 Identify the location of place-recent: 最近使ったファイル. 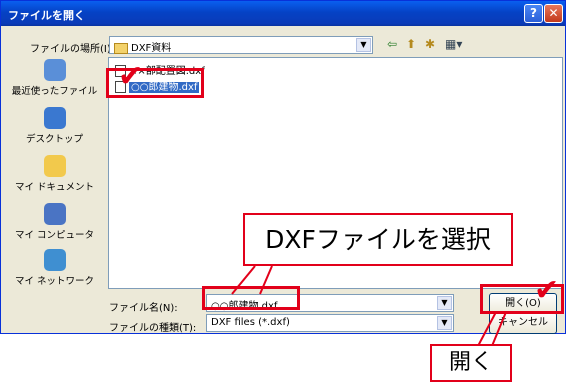
(54, 78).